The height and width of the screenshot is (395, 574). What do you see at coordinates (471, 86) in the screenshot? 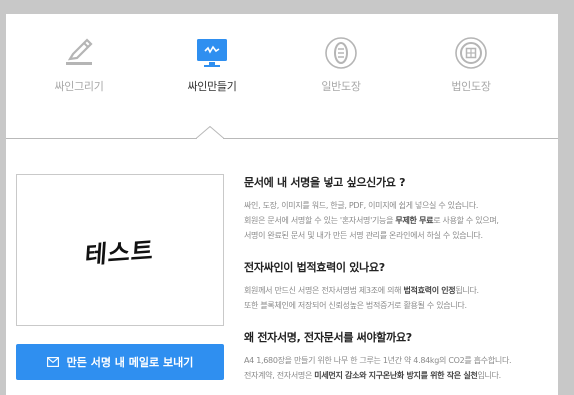
I see `tab-corporate-stamp-label: 법인도장` at bounding box center [471, 86].